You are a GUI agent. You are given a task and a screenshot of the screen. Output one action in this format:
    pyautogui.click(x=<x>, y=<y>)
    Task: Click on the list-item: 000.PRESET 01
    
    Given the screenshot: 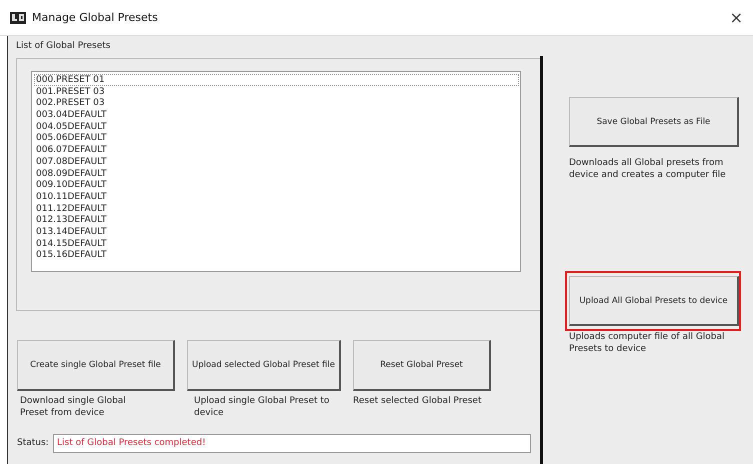 What is the action you would take?
    pyautogui.click(x=276, y=80)
    